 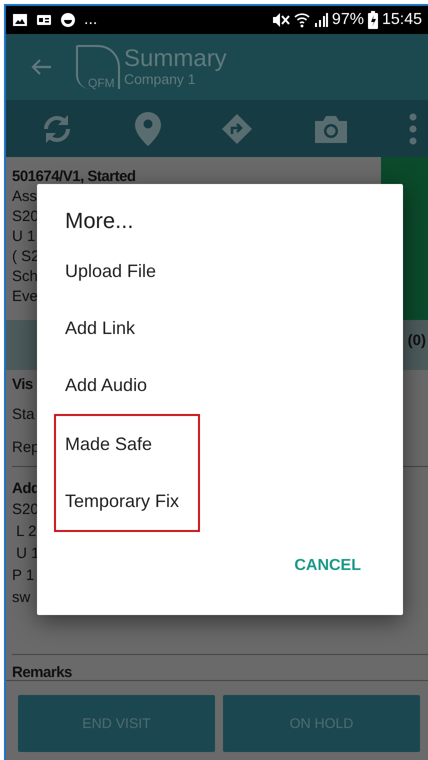 What do you see at coordinates (348, 20) in the screenshot?
I see `battery-level-text: 97%` at bounding box center [348, 20].